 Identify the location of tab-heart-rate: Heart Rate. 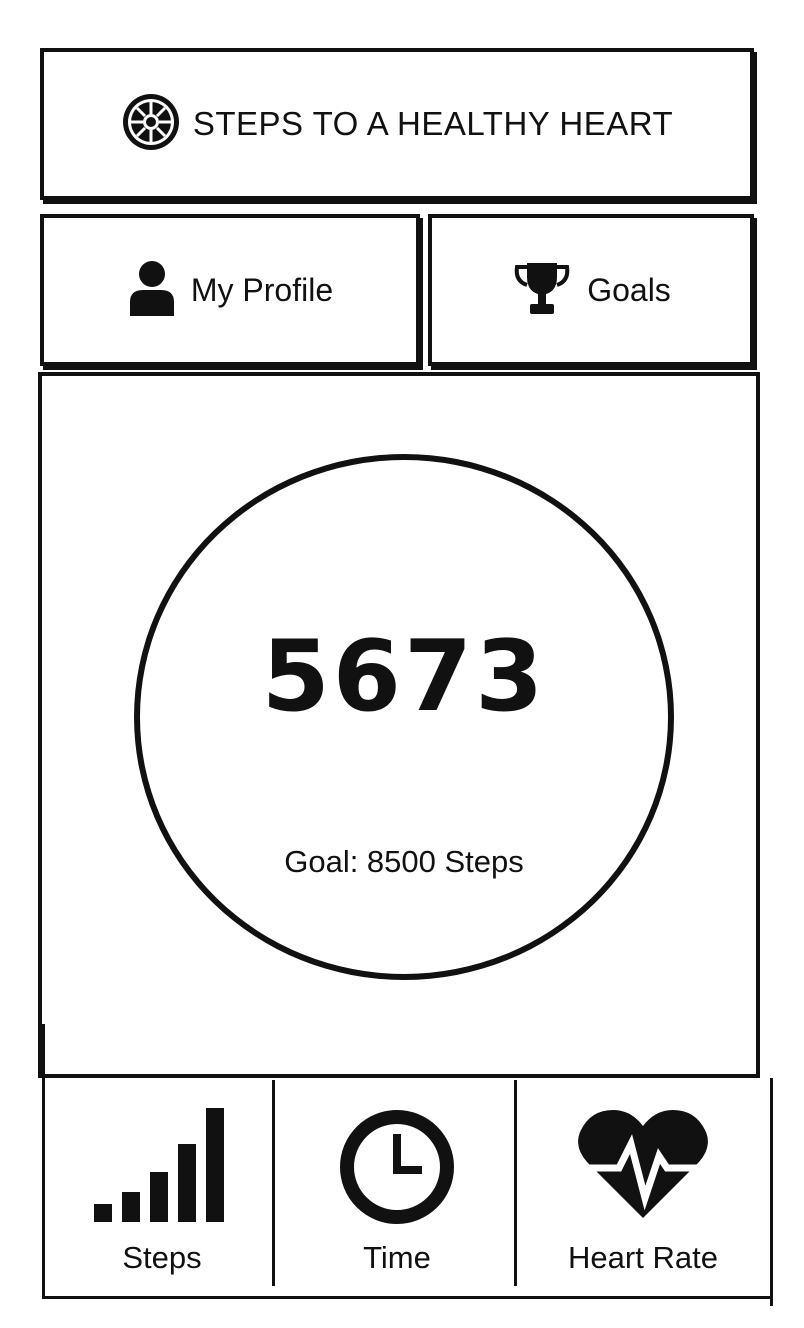
(643, 1185).